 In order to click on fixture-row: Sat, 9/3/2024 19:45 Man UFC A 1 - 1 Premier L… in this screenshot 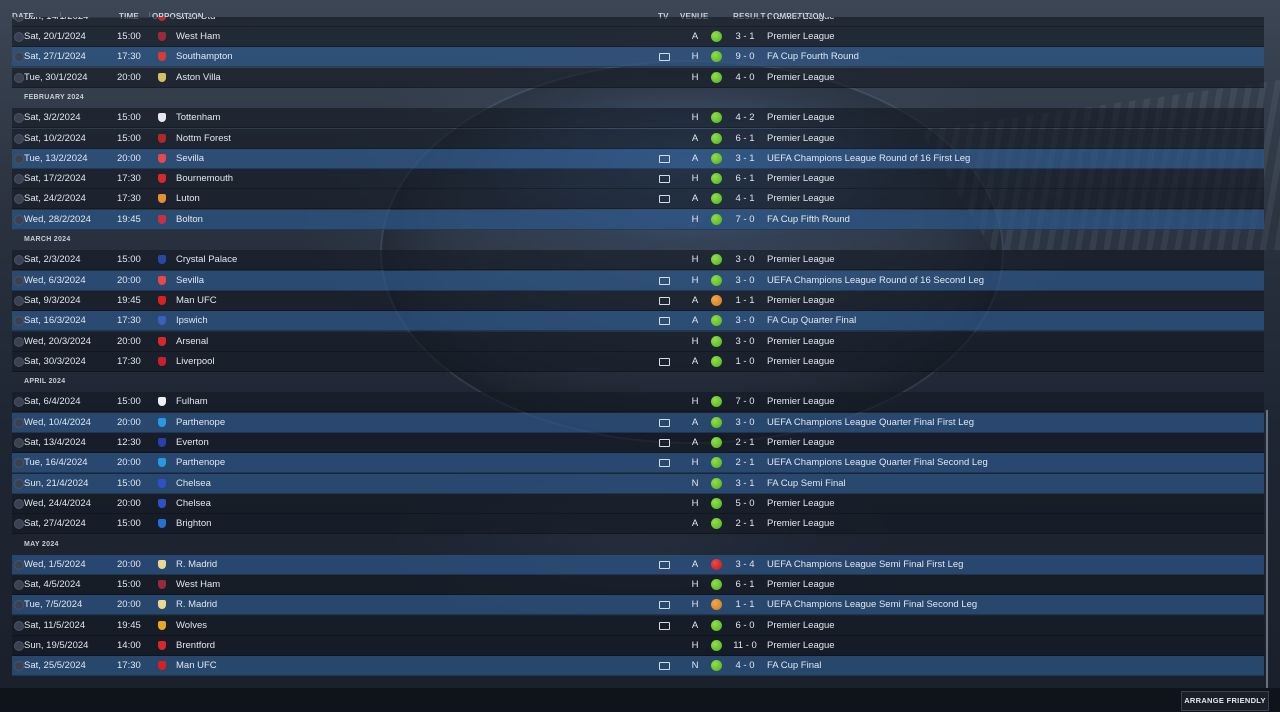, I will do `click(638, 300)`.